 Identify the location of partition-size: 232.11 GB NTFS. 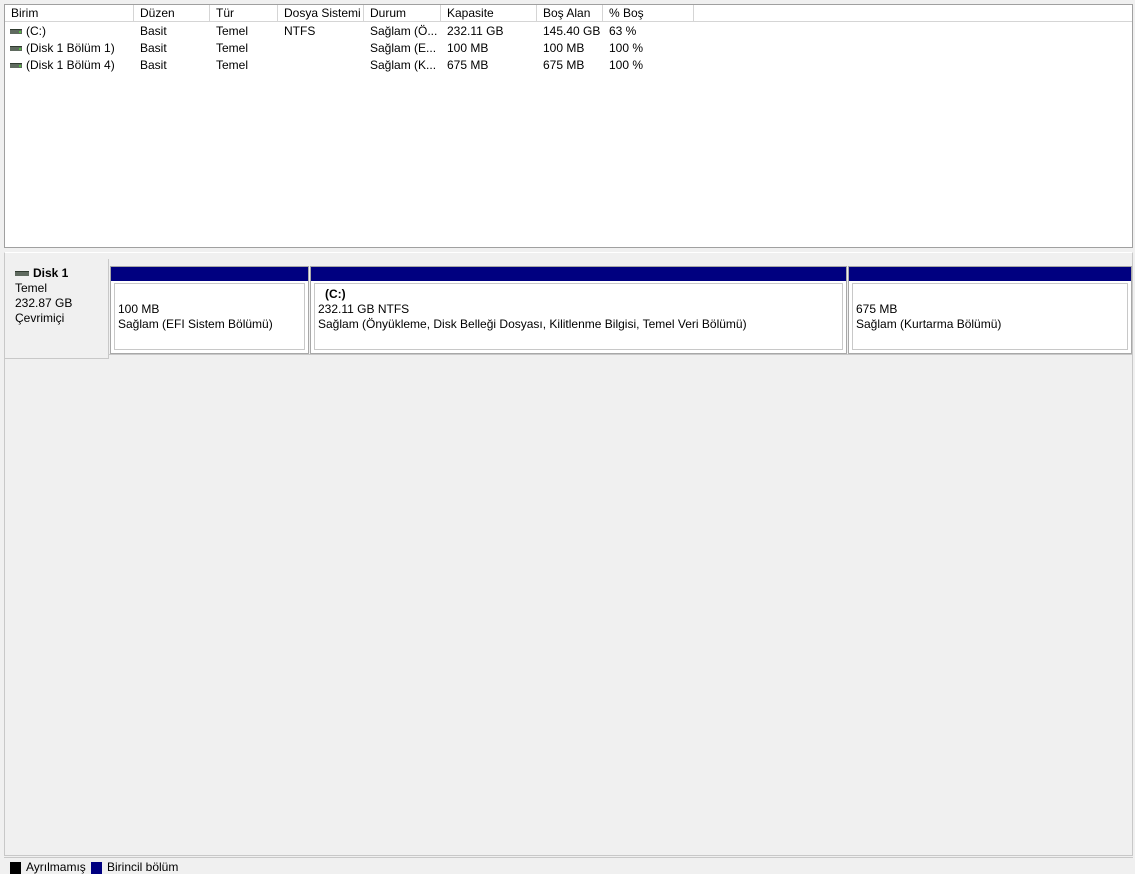
(364, 309).